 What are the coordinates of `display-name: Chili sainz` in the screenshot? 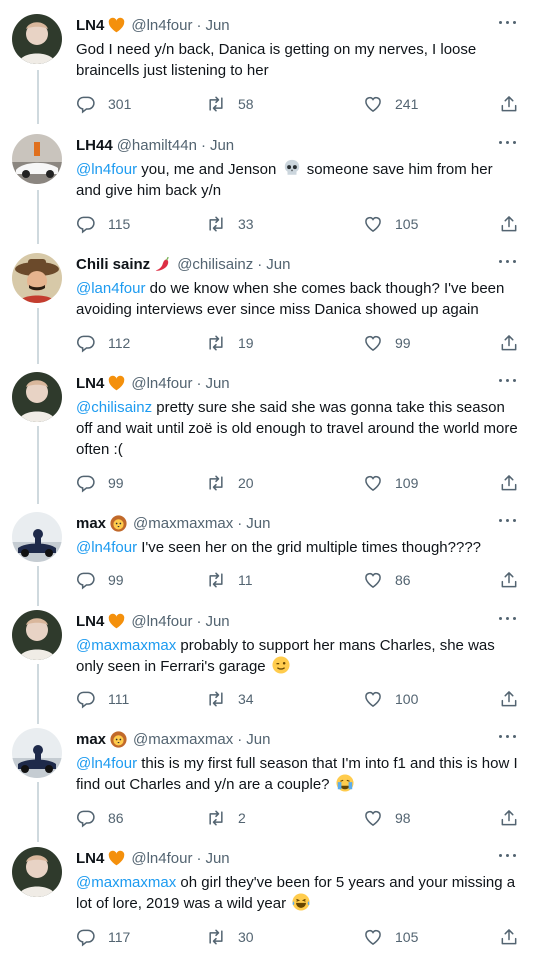 It's located at (113, 264).